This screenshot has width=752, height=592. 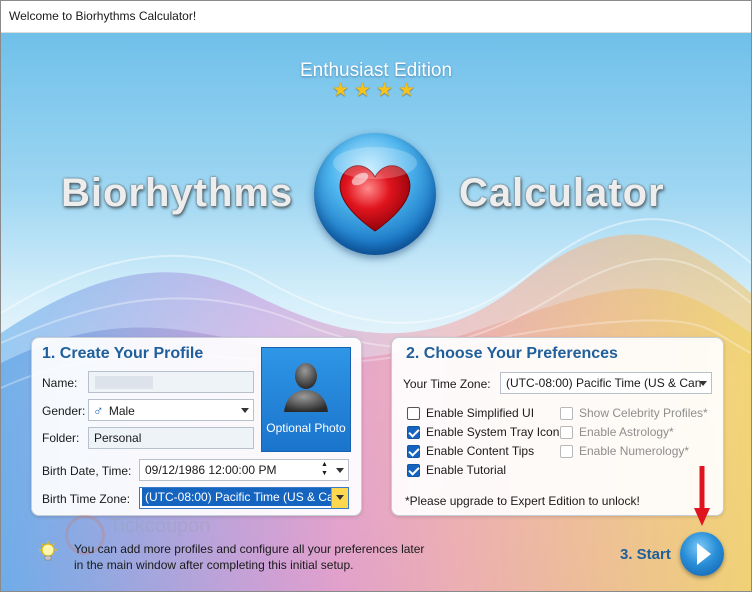 I want to click on birth-date-picker: 09/12/1986 12:00:00 PM ▲ ▼, so click(x=244, y=470).